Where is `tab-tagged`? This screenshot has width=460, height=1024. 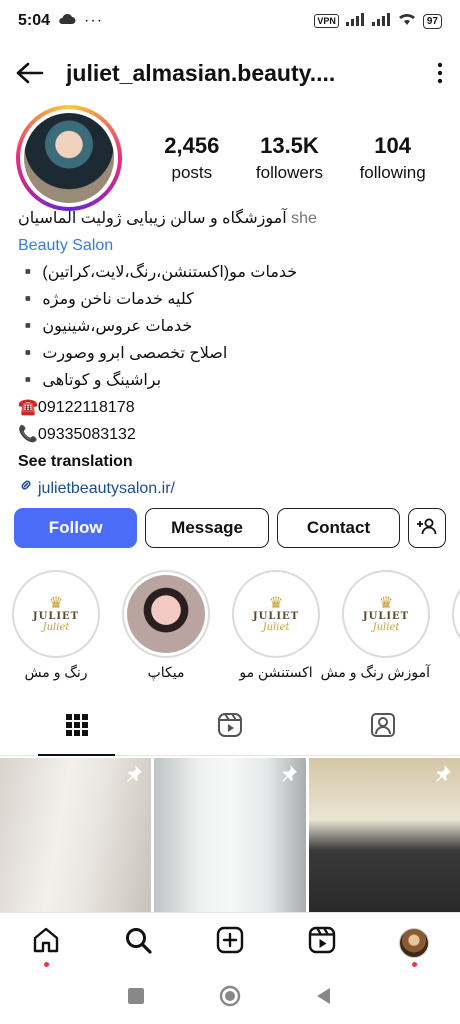 tab-tagged is located at coordinates (383, 727).